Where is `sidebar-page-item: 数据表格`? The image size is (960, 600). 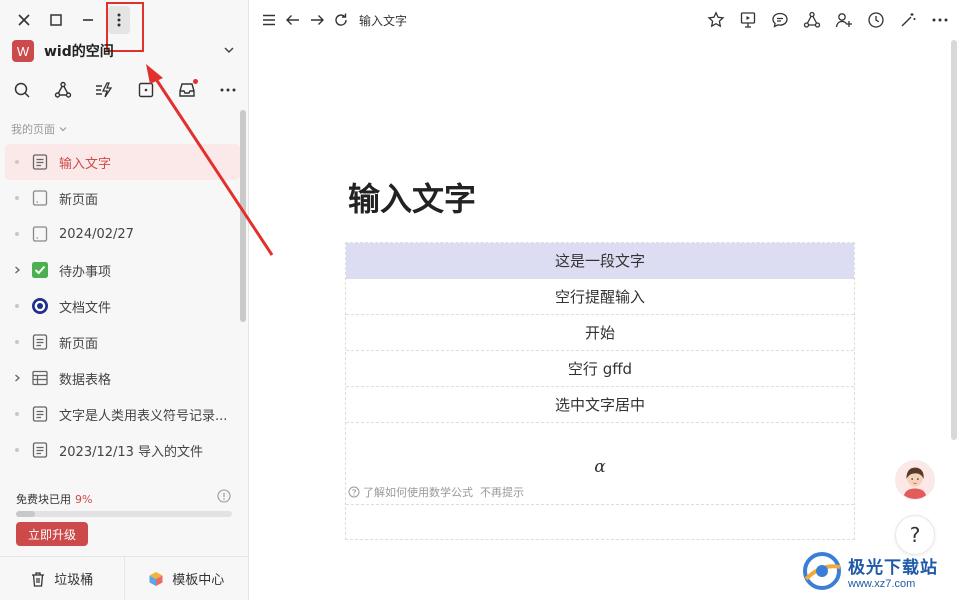
sidebar-page-item: 数据表格 is located at coordinates (122, 378).